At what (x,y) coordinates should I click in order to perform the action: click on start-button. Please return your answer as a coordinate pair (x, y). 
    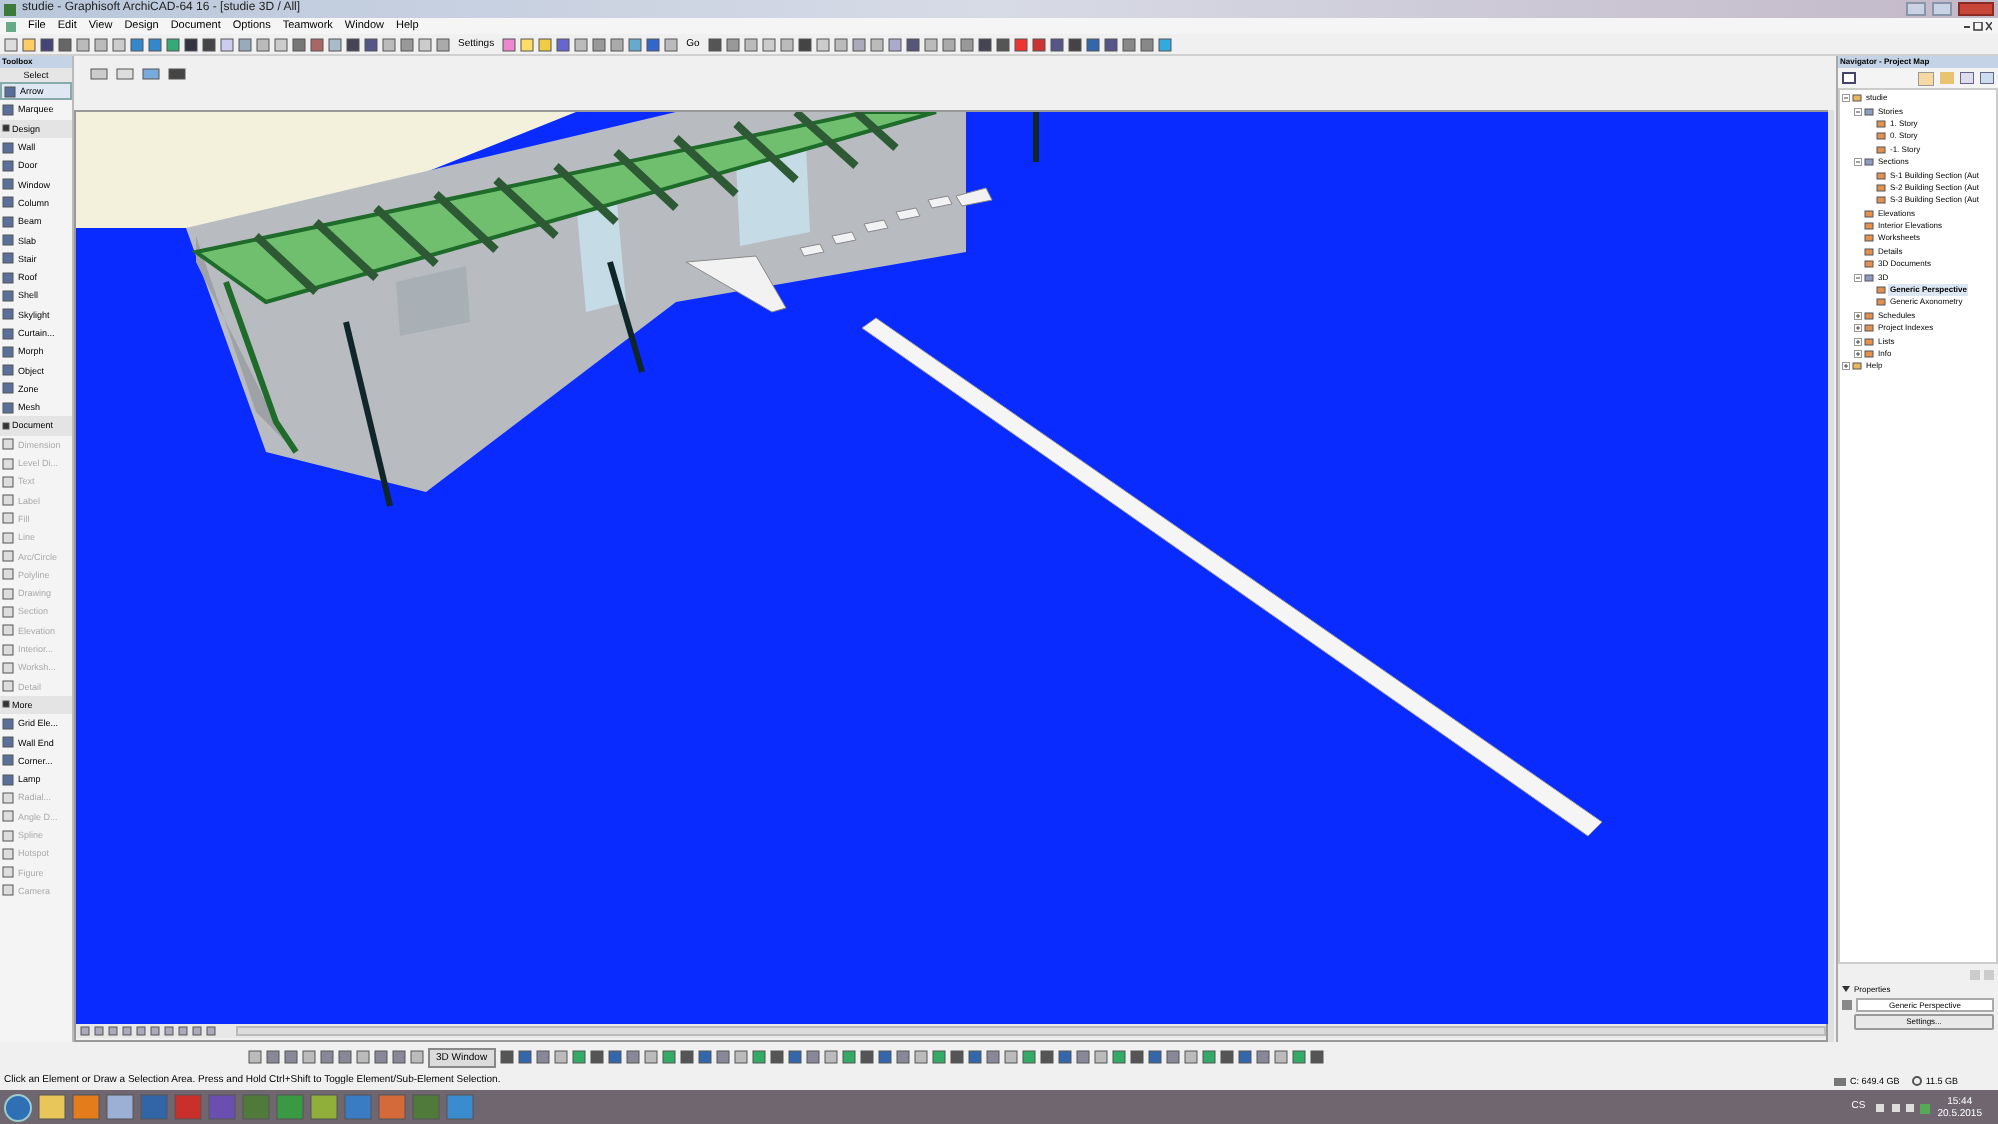
    Looking at the image, I should click on (18, 1107).